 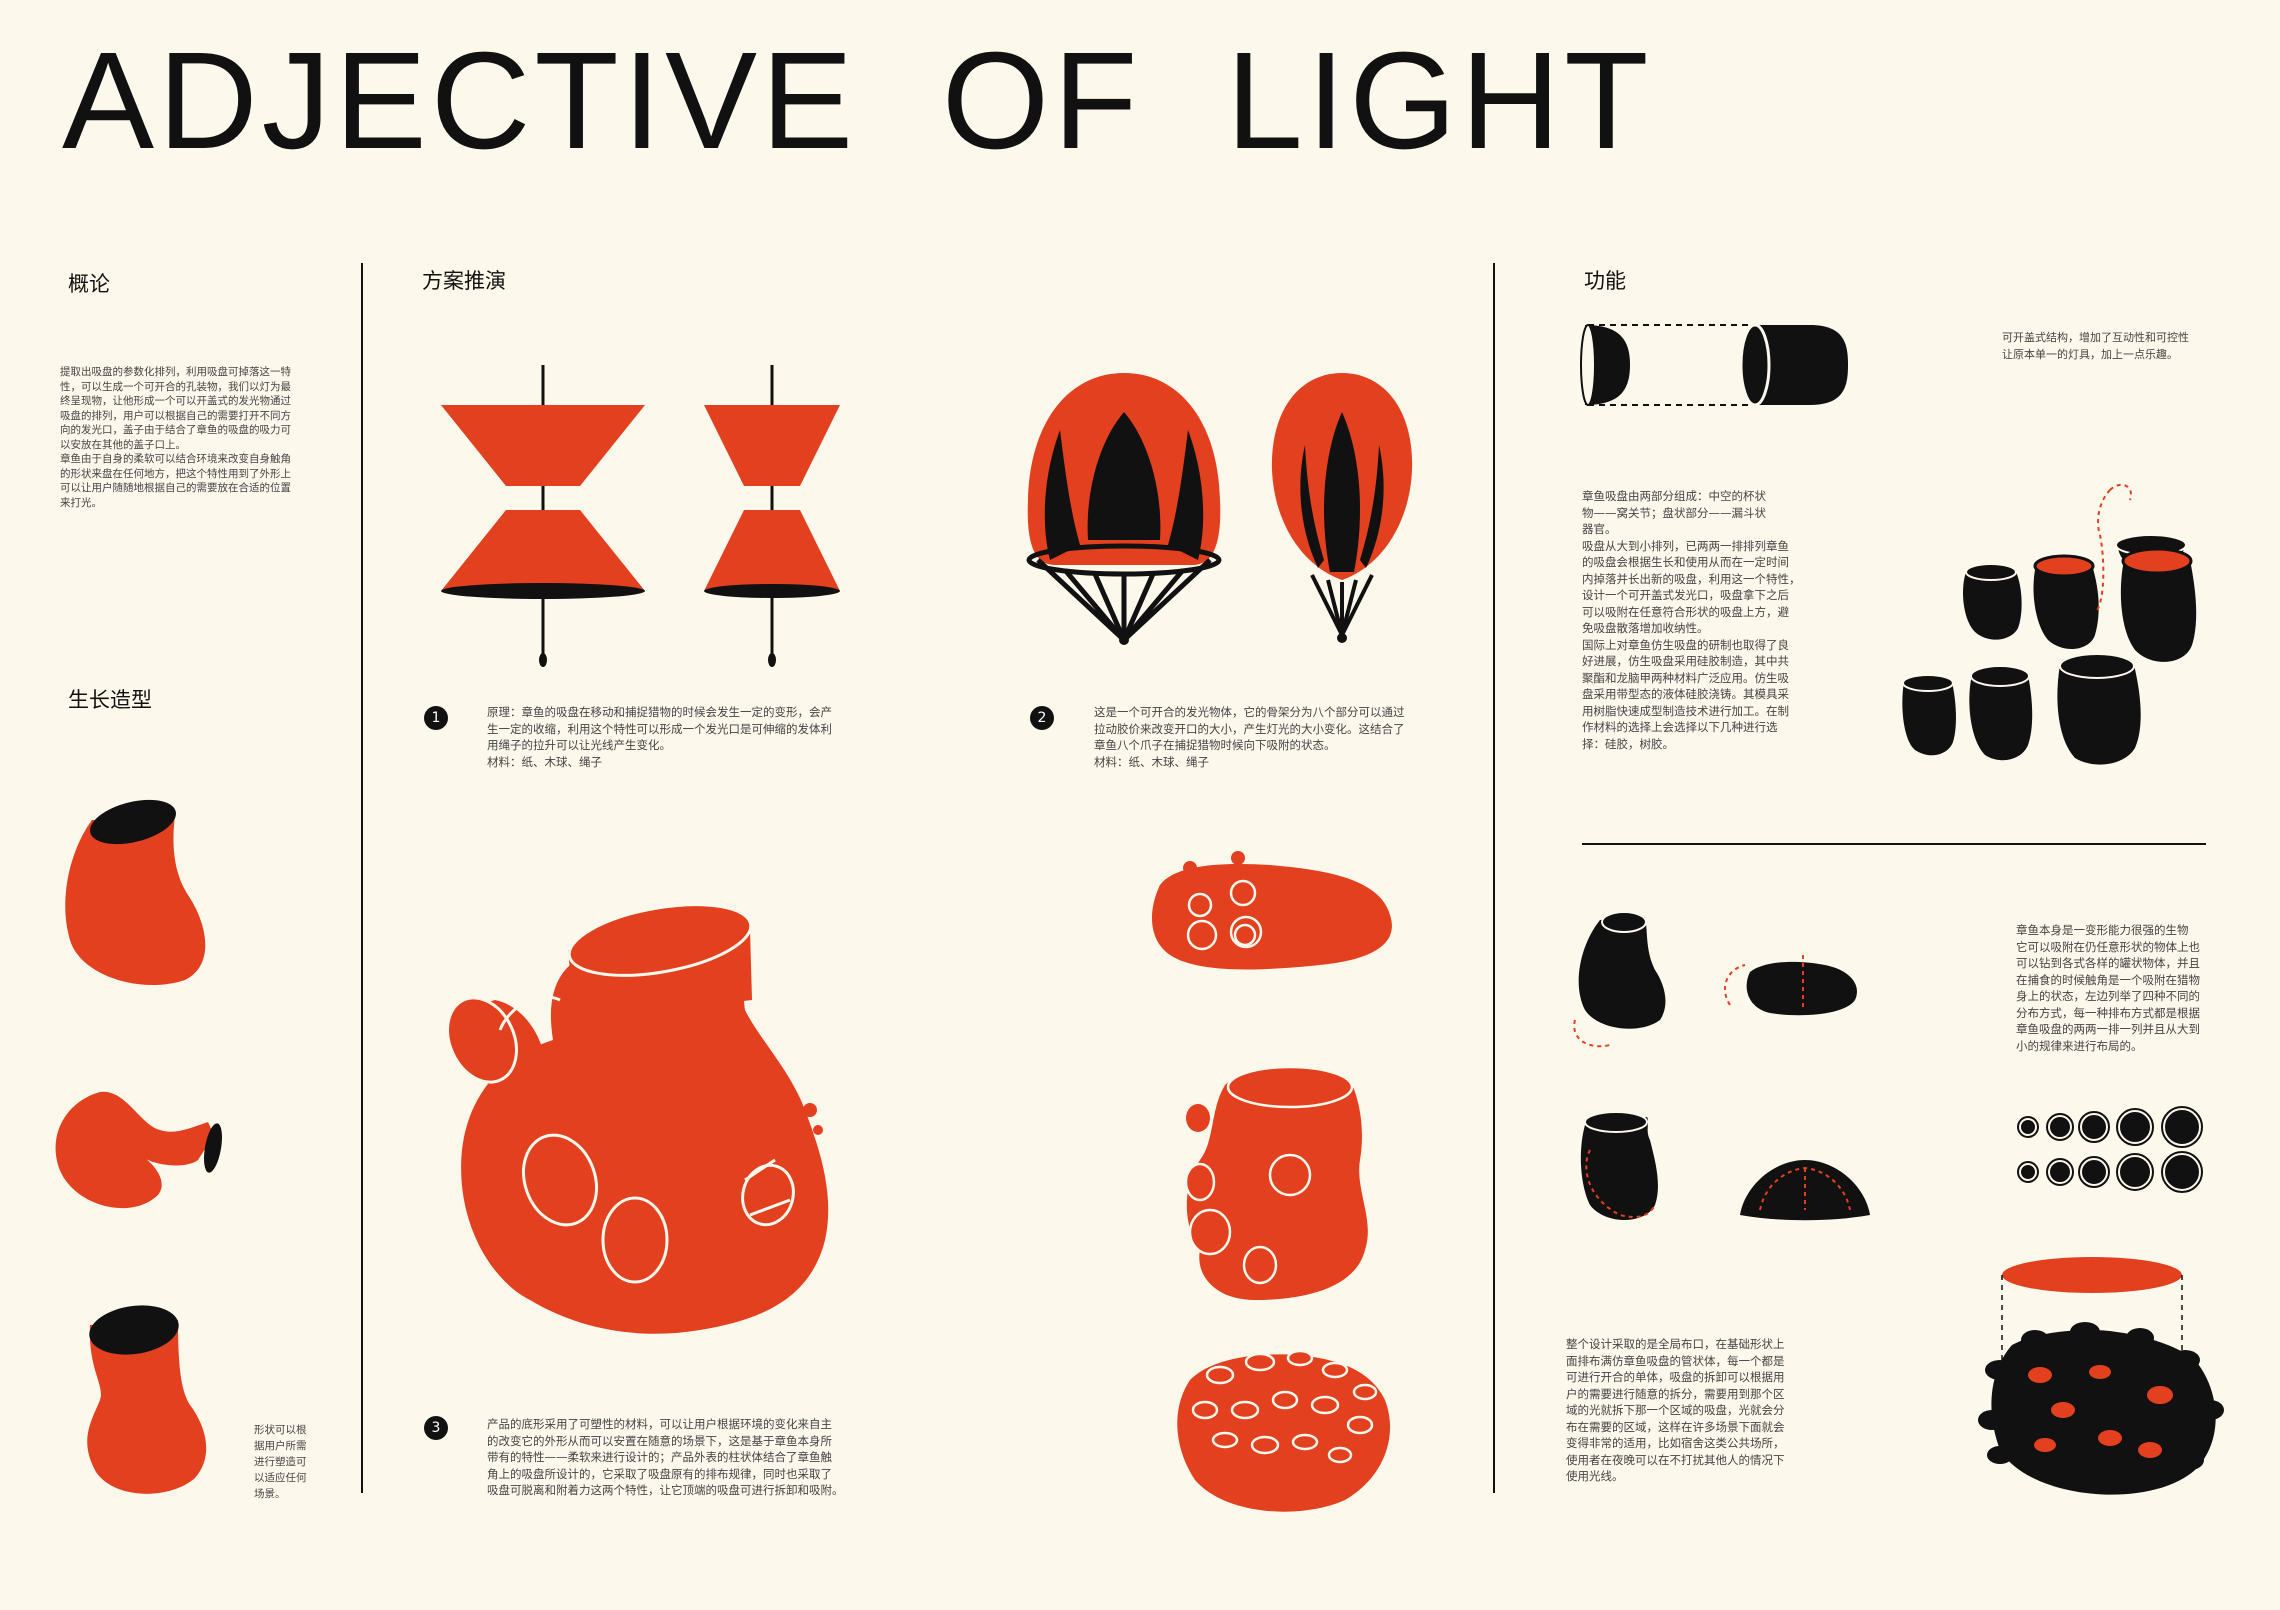 What do you see at coordinates (436, 718) in the screenshot?
I see `step-number-1: 1` at bounding box center [436, 718].